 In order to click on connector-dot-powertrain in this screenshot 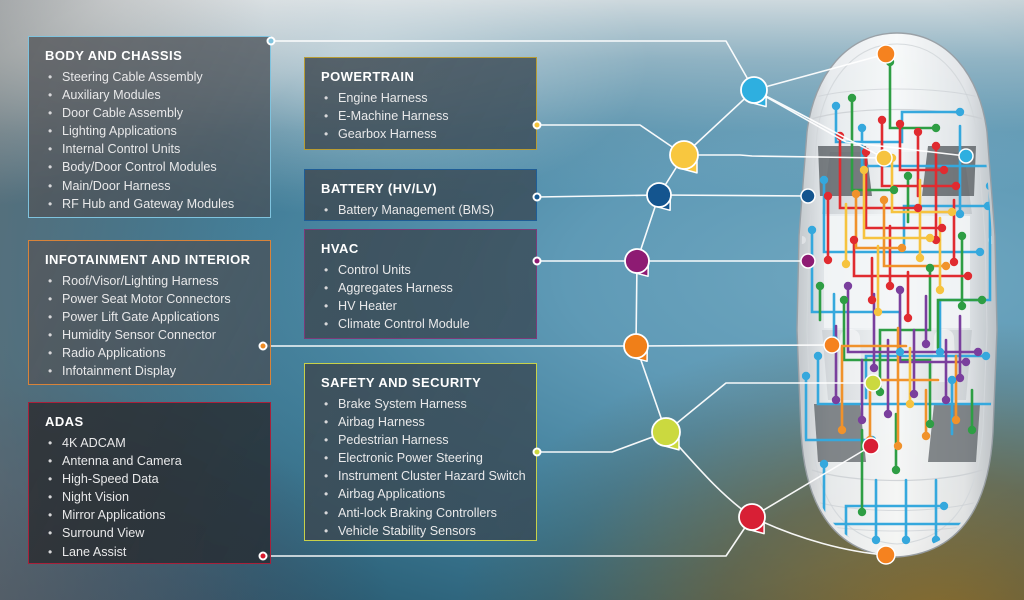, I will do `click(537, 125)`.